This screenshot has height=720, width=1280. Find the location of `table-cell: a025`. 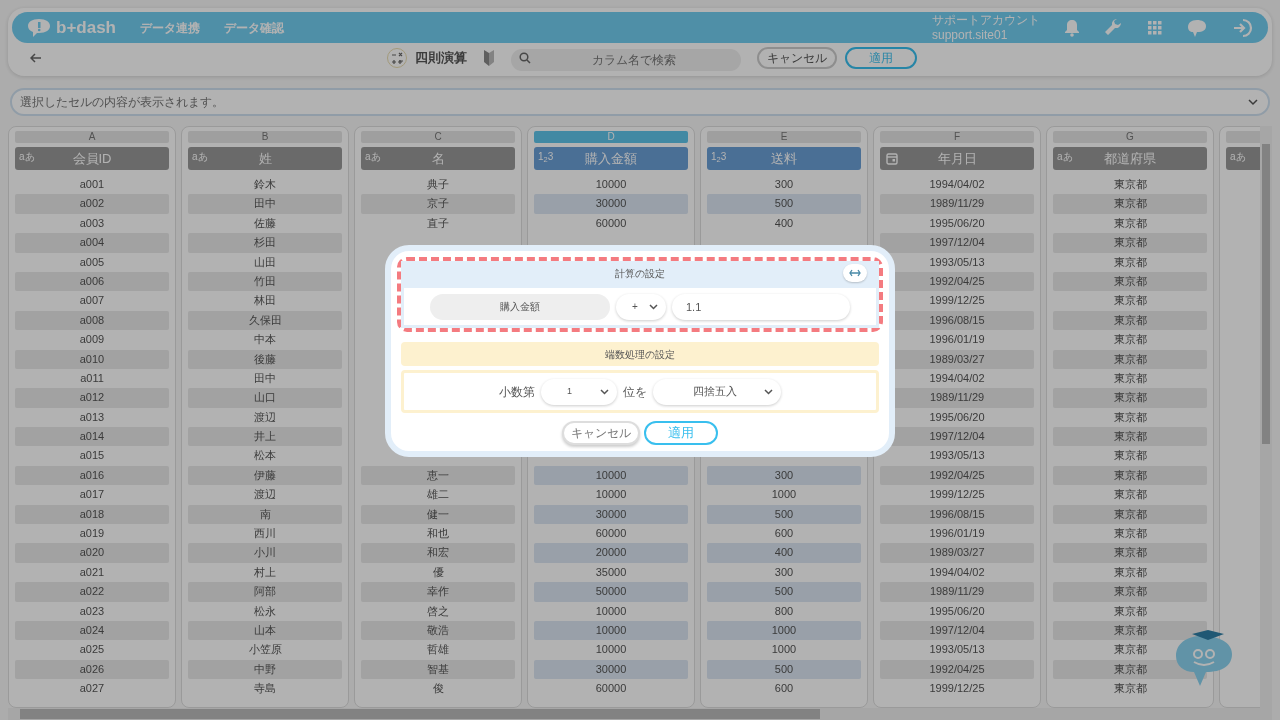

table-cell: a025 is located at coordinates (92, 650).